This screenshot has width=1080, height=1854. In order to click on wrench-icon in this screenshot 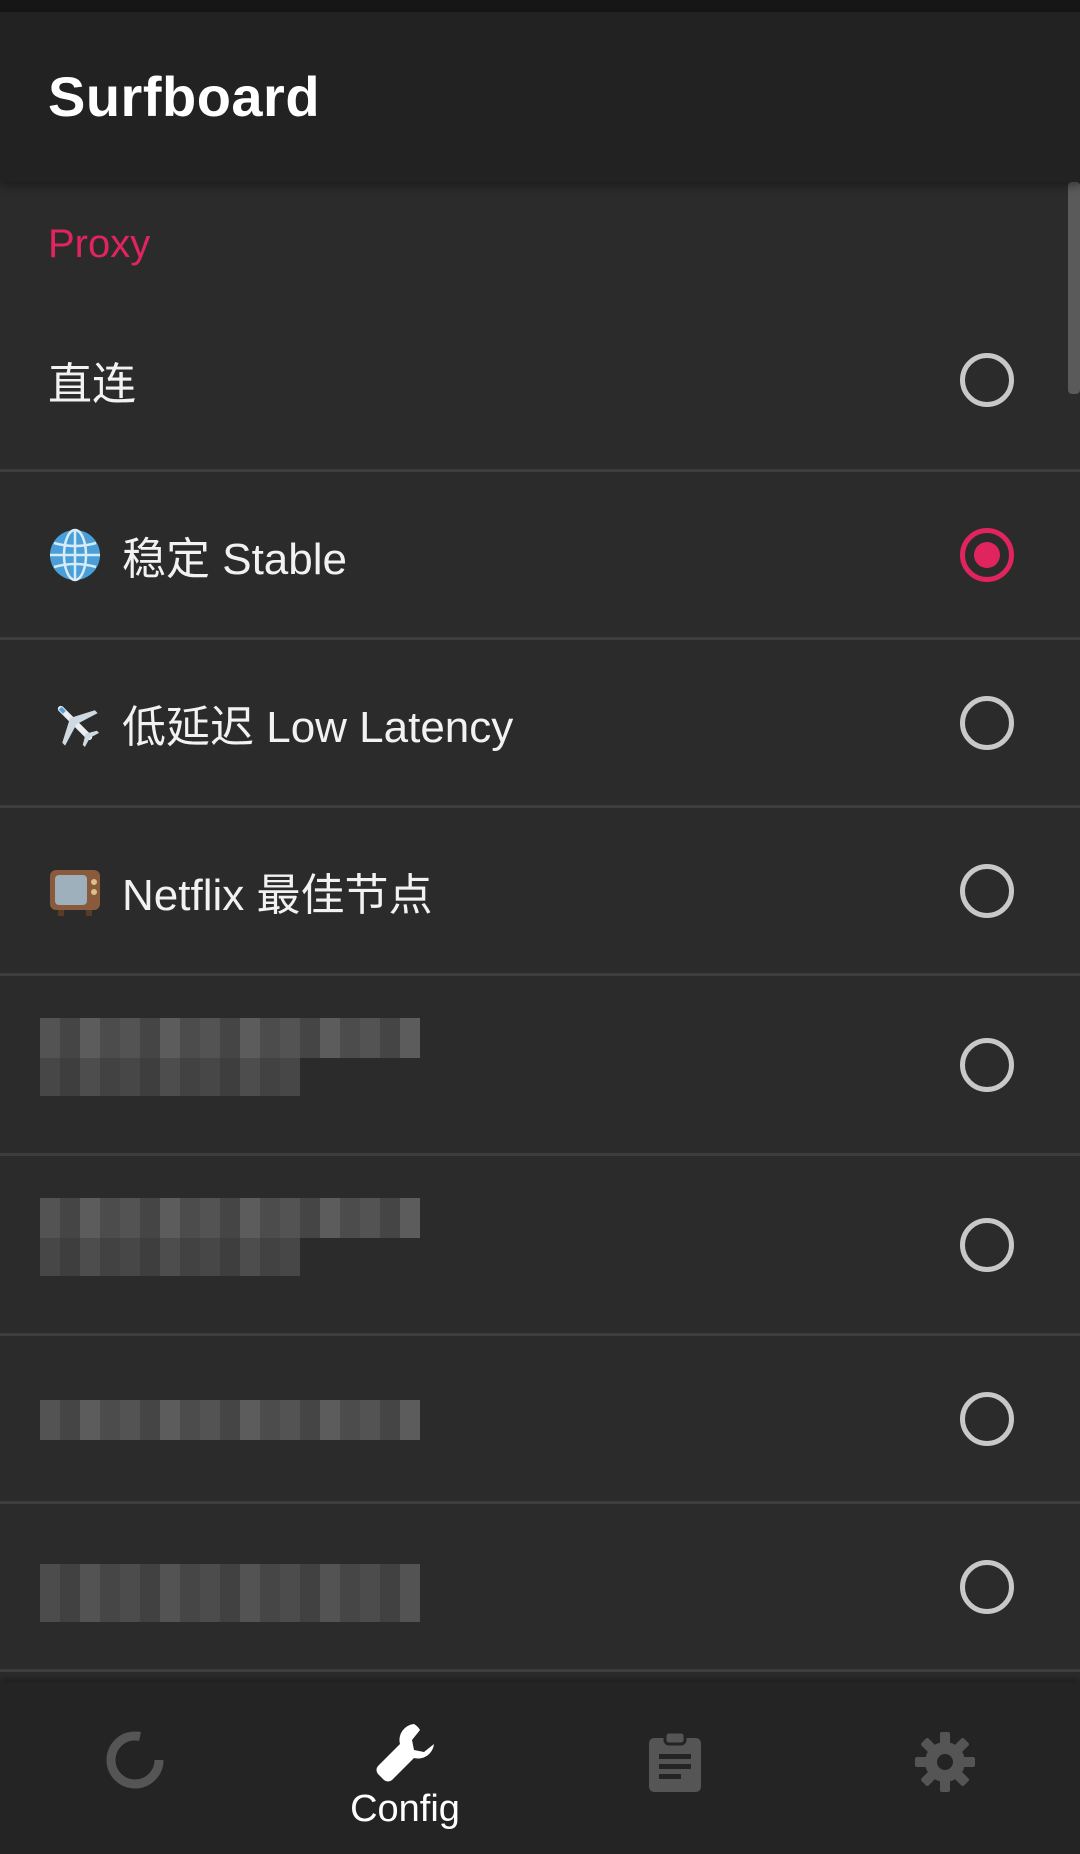, I will do `click(405, 1755)`.